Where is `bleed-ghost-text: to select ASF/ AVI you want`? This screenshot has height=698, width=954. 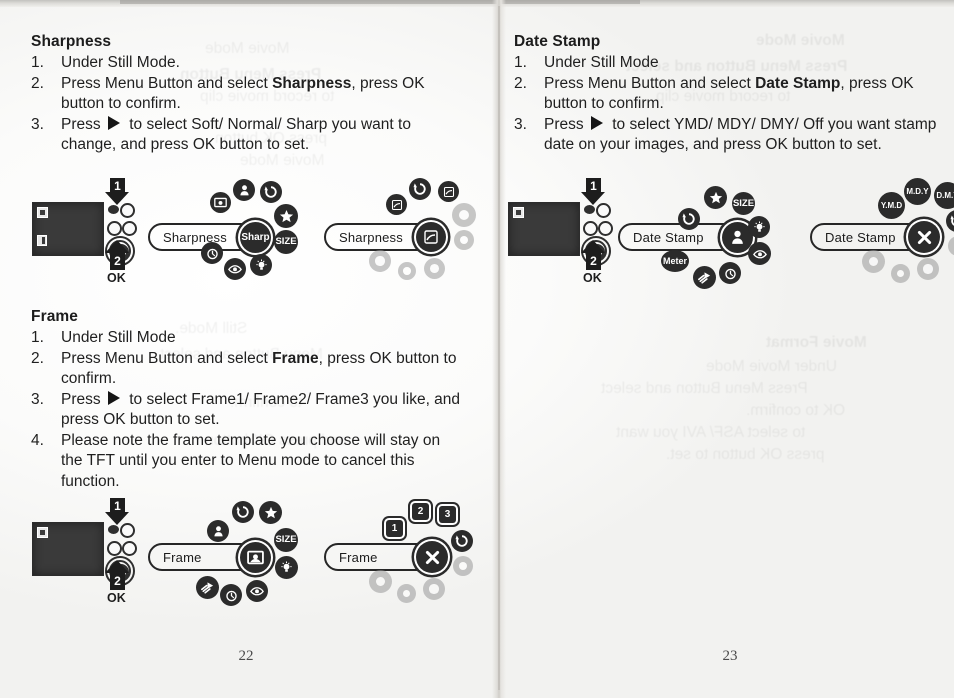 bleed-ghost-text: to select ASF/ AVI you want is located at coordinates (711, 432).